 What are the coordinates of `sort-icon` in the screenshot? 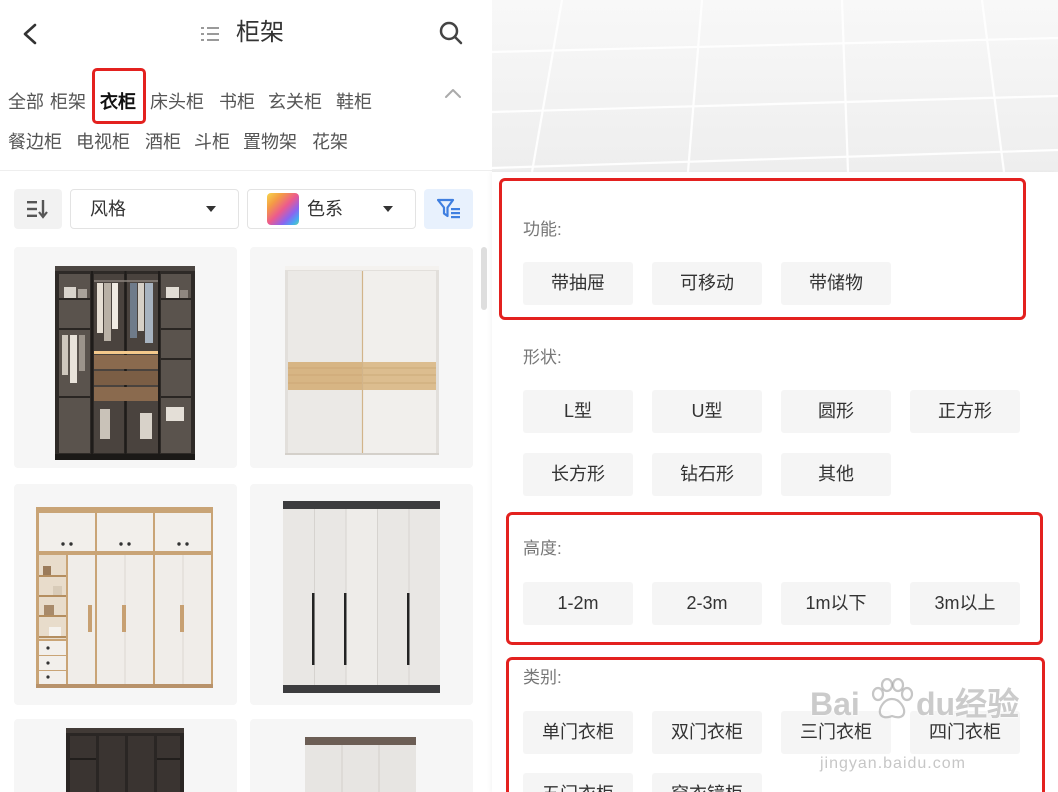 It's located at (37, 209).